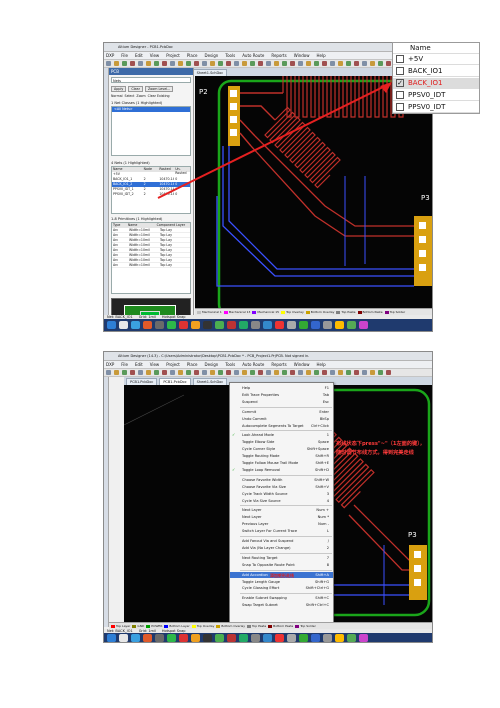 The width and height of the screenshot is (500, 708). Describe the element at coordinates (230, 364) in the screenshot. I see `menu-item-tools: Tools` at that location.